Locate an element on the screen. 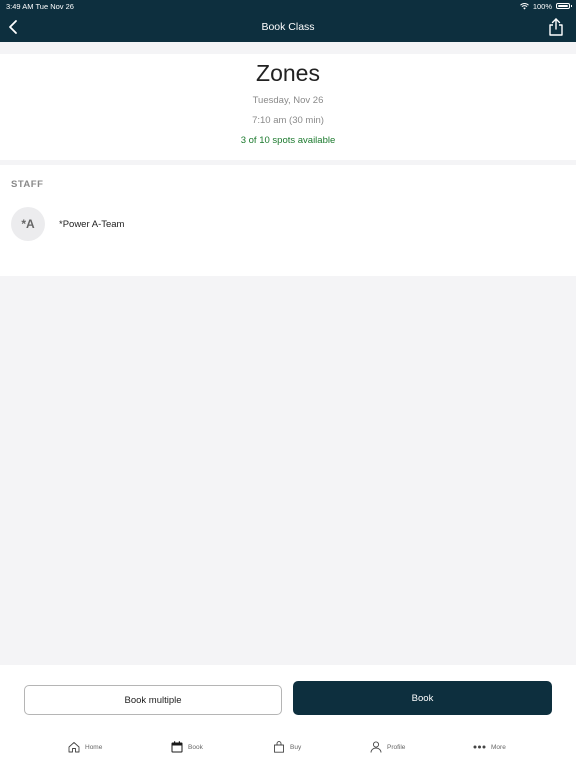 The width and height of the screenshot is (576, 768). tab-bar: Home Book Buy Profile More is located at coordinates (288, 747).